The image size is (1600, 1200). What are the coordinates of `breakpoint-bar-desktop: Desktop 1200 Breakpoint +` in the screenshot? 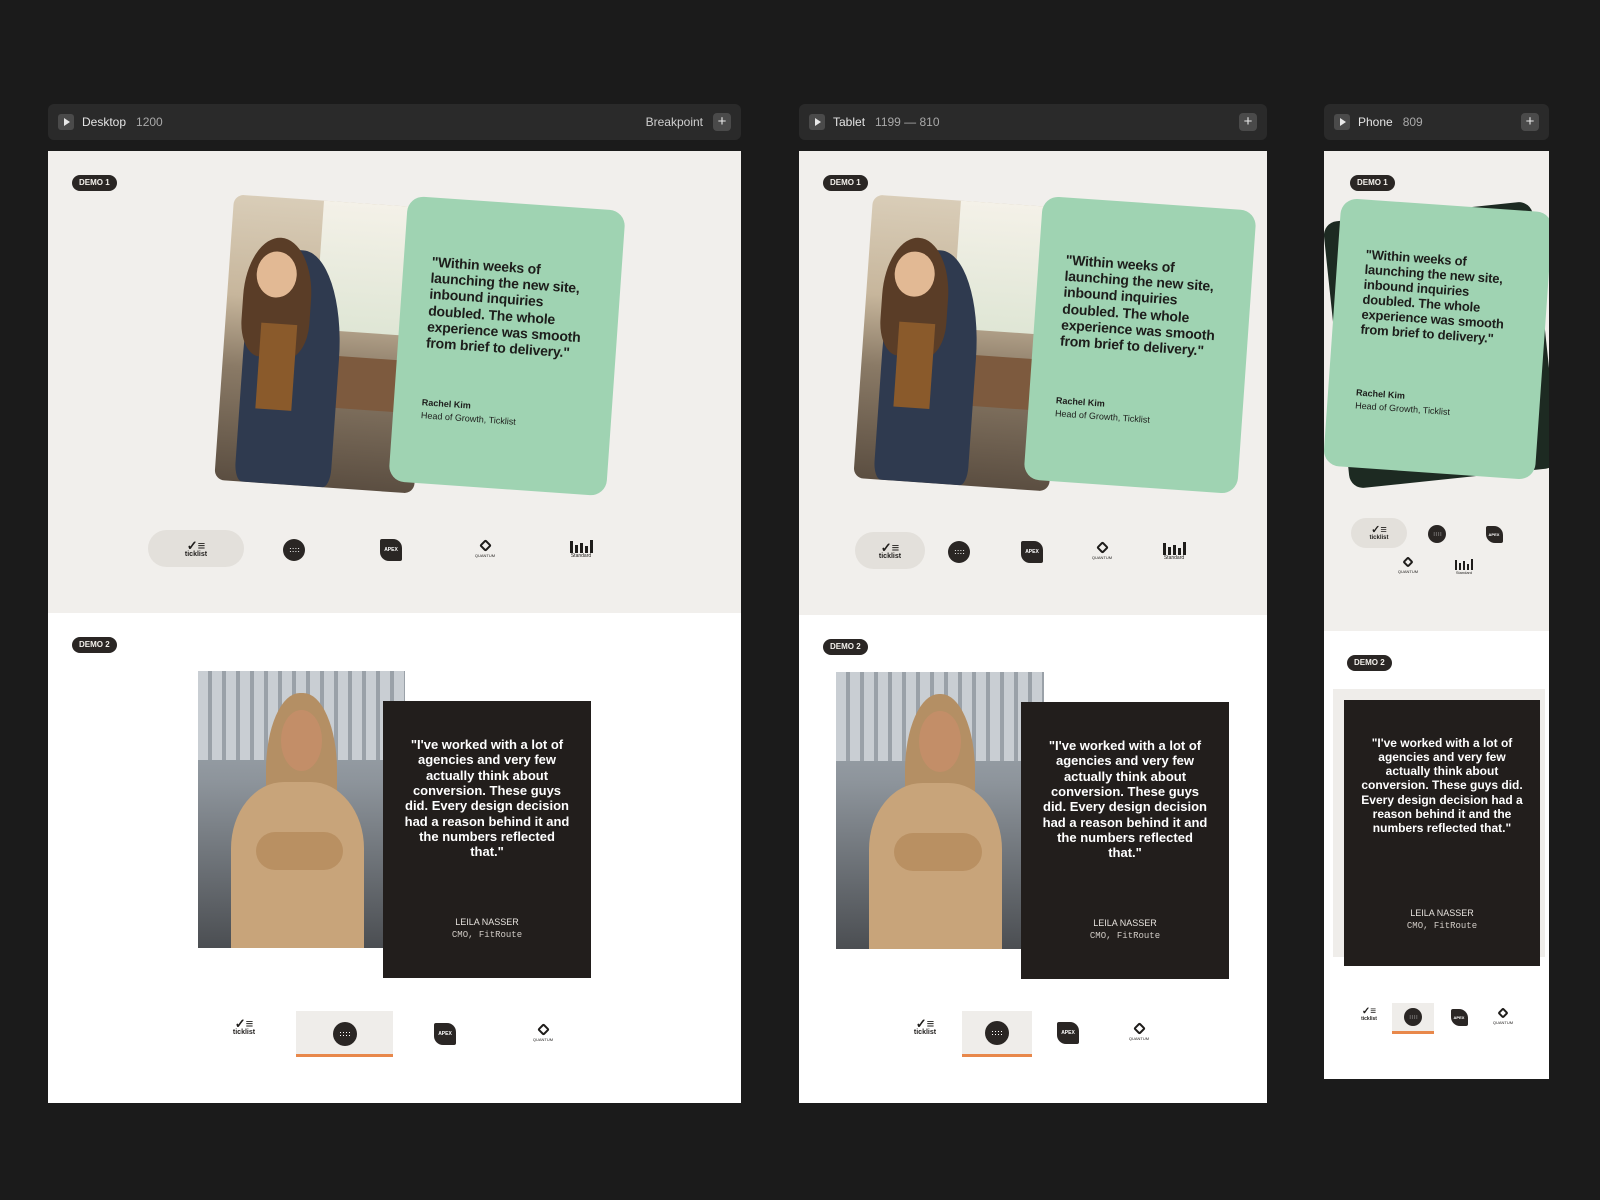 It's located at (394, 122).